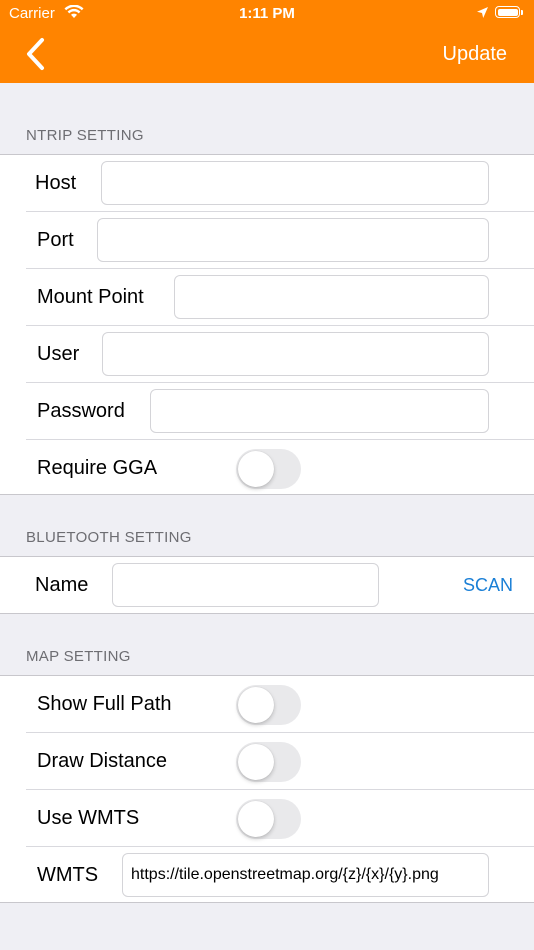  I want to click on user-label: User, so click(58, 354).